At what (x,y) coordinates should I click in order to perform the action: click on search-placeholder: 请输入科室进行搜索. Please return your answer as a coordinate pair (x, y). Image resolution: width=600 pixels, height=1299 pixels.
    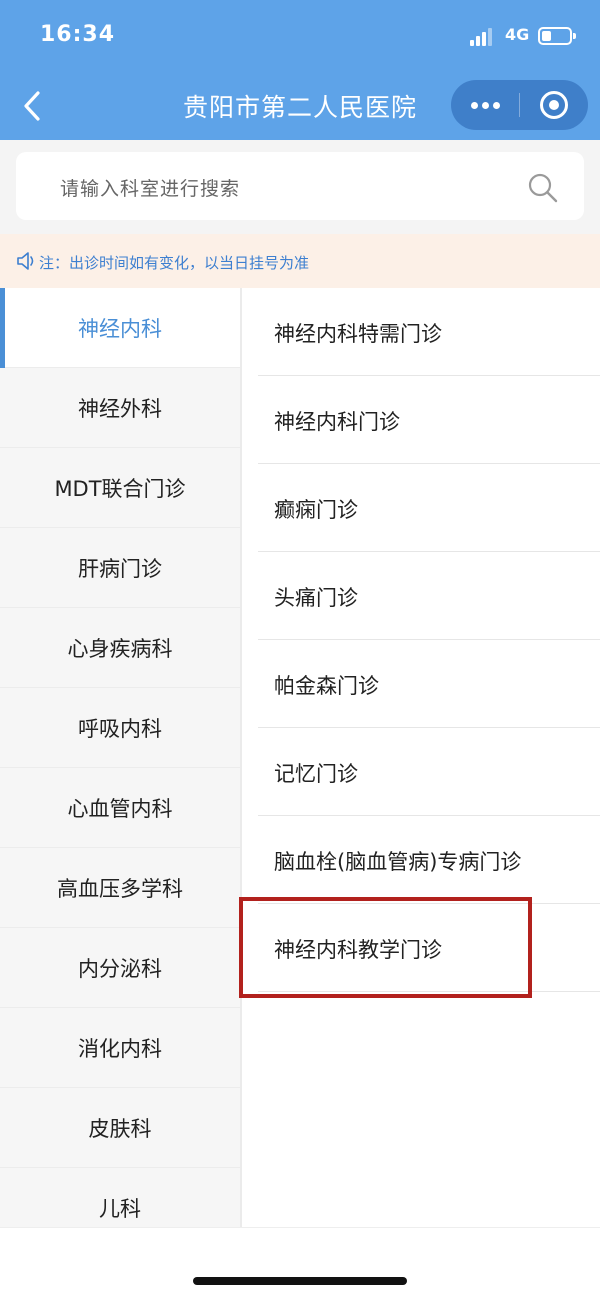
    Looking at the image, I should click on (150, 189).